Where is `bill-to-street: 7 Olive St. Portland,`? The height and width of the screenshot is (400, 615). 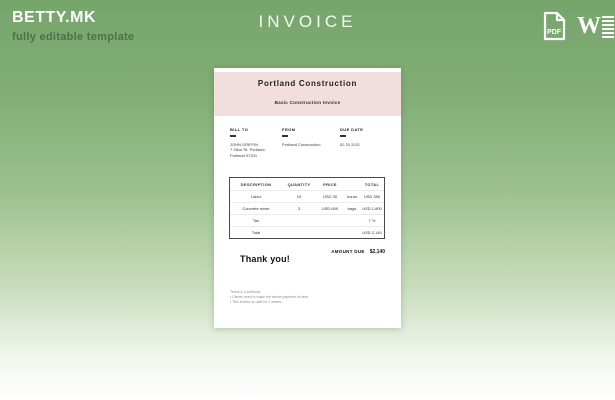
bill-to-street: 7 Olive St. Portland, is located at coordinates (248, 149).